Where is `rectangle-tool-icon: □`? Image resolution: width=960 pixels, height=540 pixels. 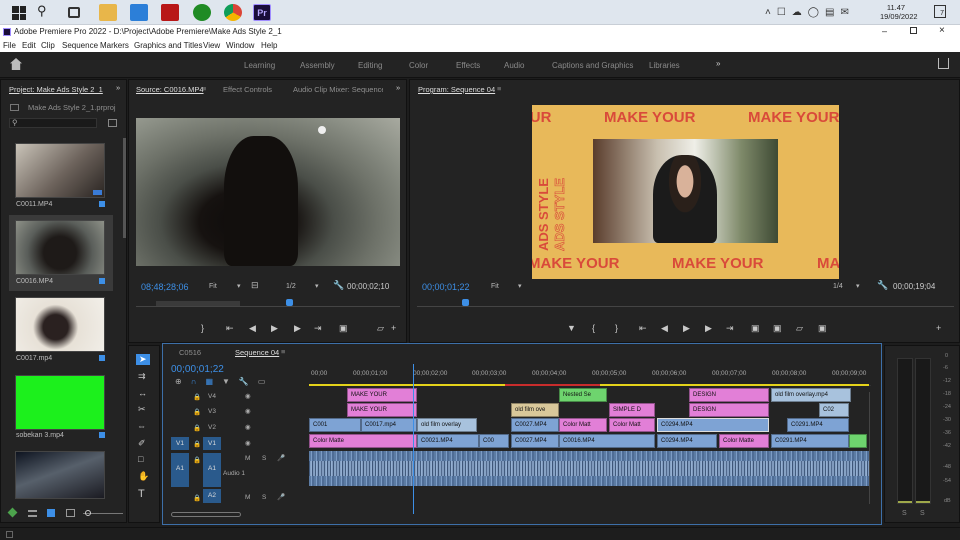
rectangle-tool-icon: □ is located at coordinates (140, 459).